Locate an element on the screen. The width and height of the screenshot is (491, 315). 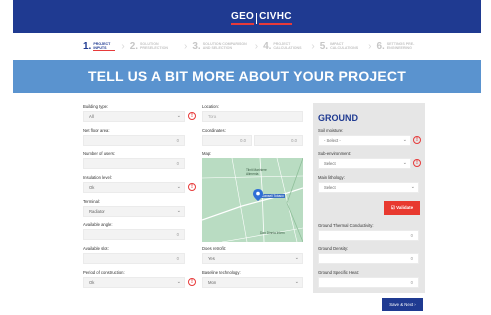
ground-density-input: 0 is located at coordinates (368, 258).